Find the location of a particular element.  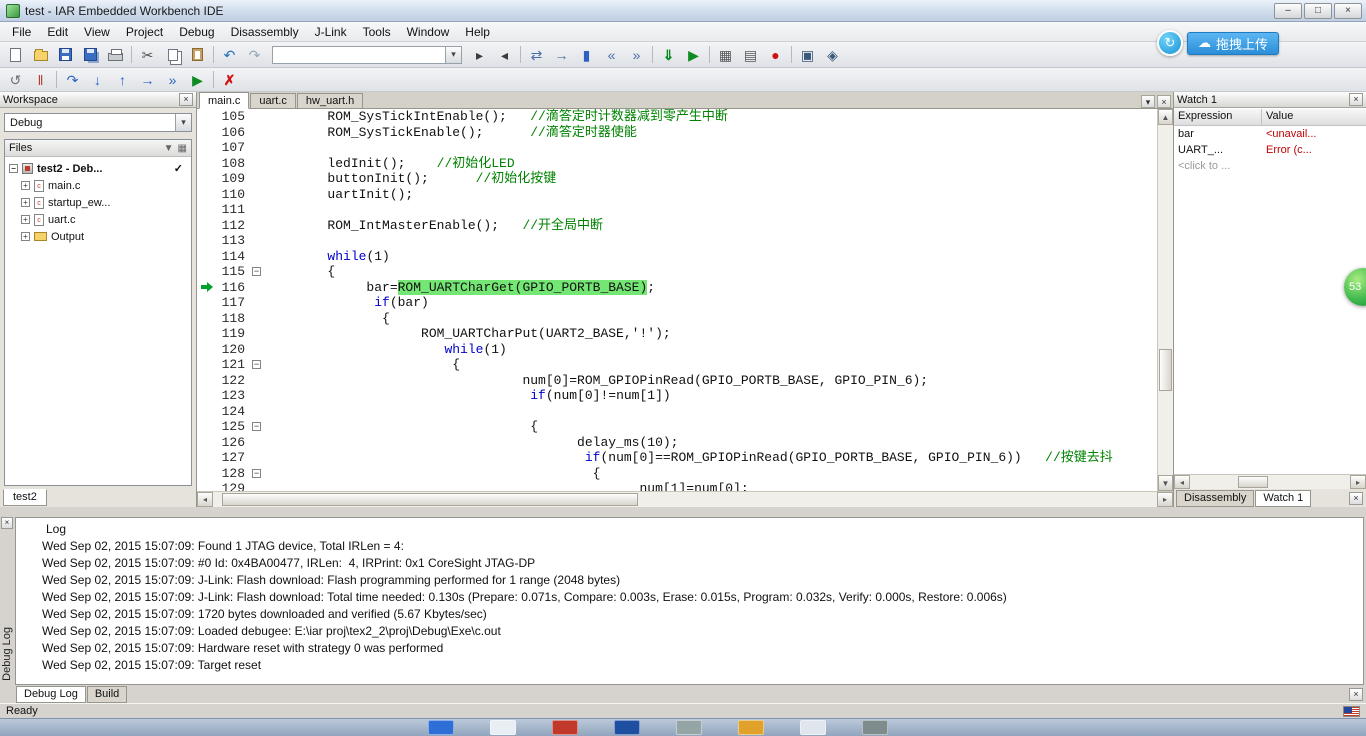

code-text: ledInit(); //初始化LED is located at coordinates (711, 164).